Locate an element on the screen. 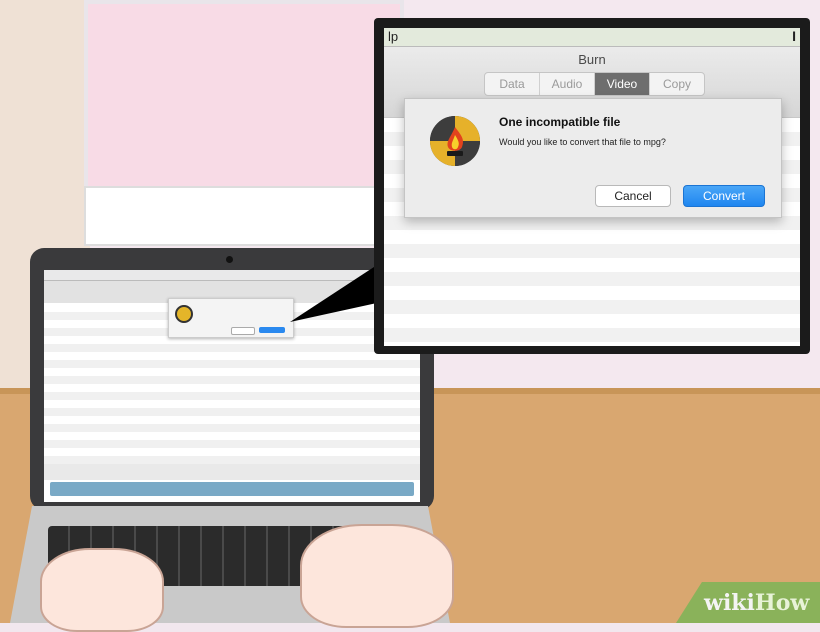 The width and height of the screenshot is (820, 632). help-menu-fragment: lp is located at coordinates (393, 36).